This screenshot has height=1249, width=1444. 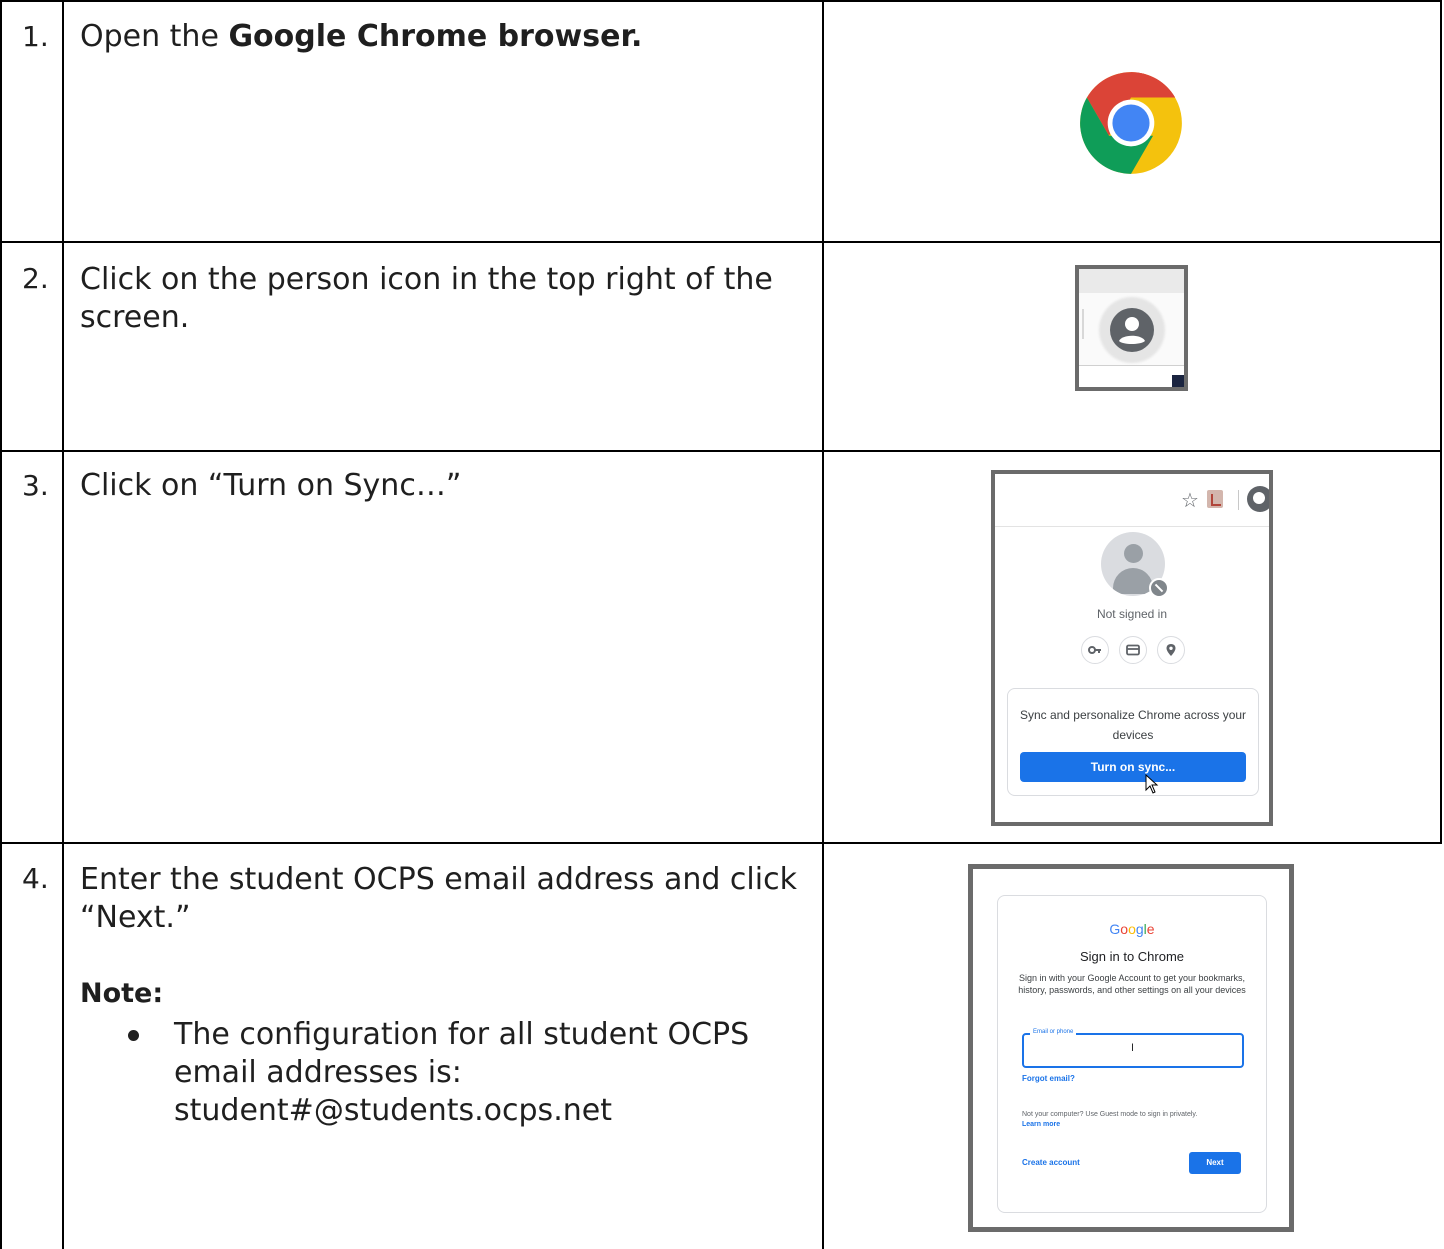 What do you see at coordinates (1053, 1032) in the screenshot?
I see `email-field-label: Email or phone` at bounding box center [1053, 1032].